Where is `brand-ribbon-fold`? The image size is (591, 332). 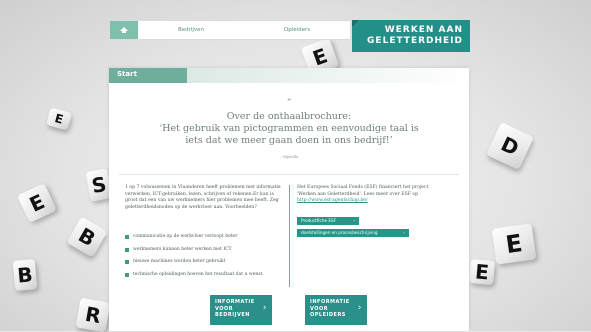
brand-ribbon-fold is located at coordinates (355, 23).